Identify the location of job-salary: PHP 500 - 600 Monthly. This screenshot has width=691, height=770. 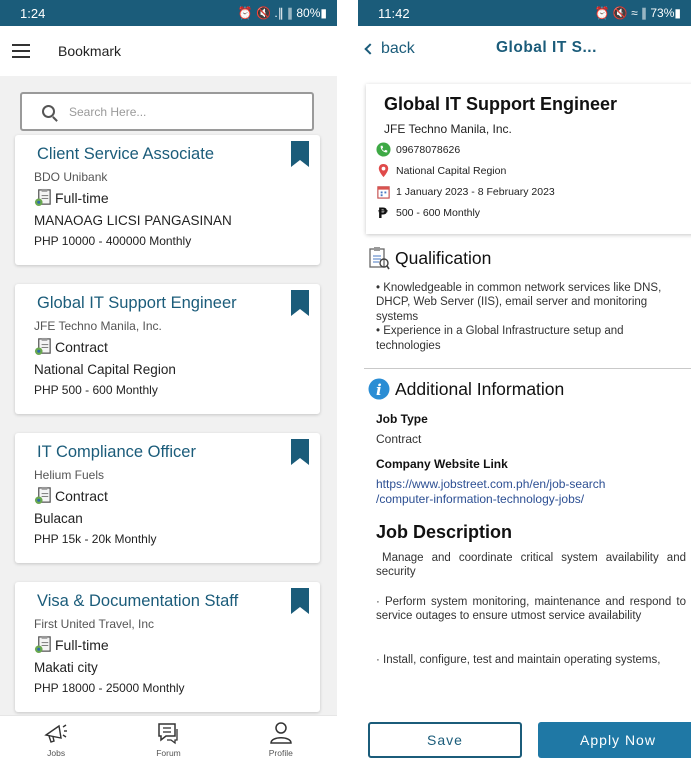
(96, 390).